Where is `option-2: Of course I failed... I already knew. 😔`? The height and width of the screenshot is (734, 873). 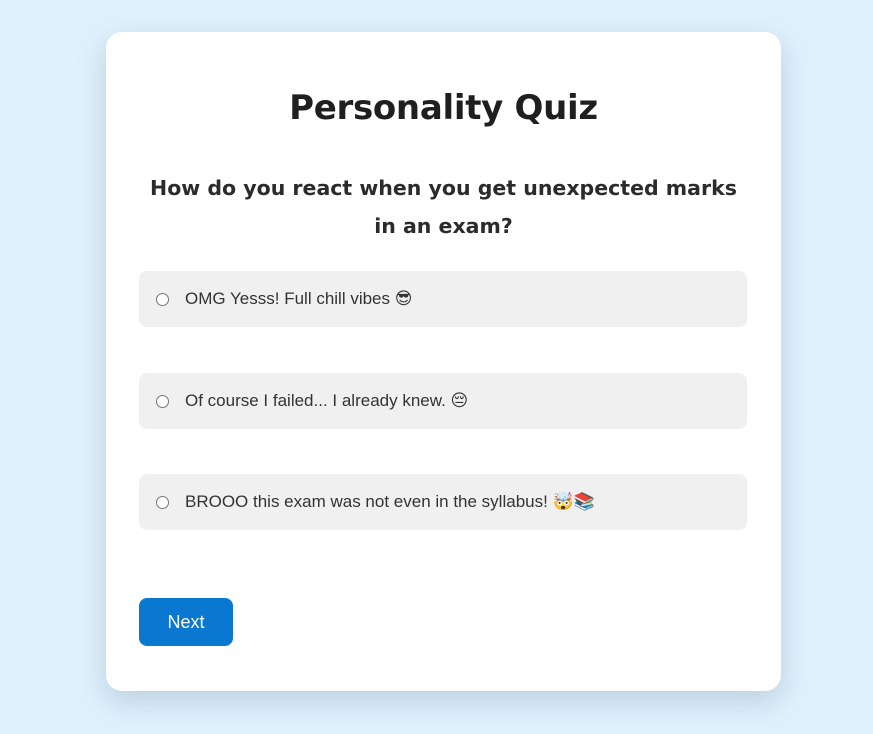
option-2: Of course I failed... I already knew. 😔 is located at coordinates (443, 401).